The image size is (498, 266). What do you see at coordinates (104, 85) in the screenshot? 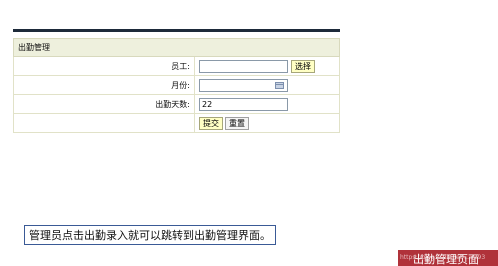
I see `month-label: 月份:` at bounding box center [104, 85].